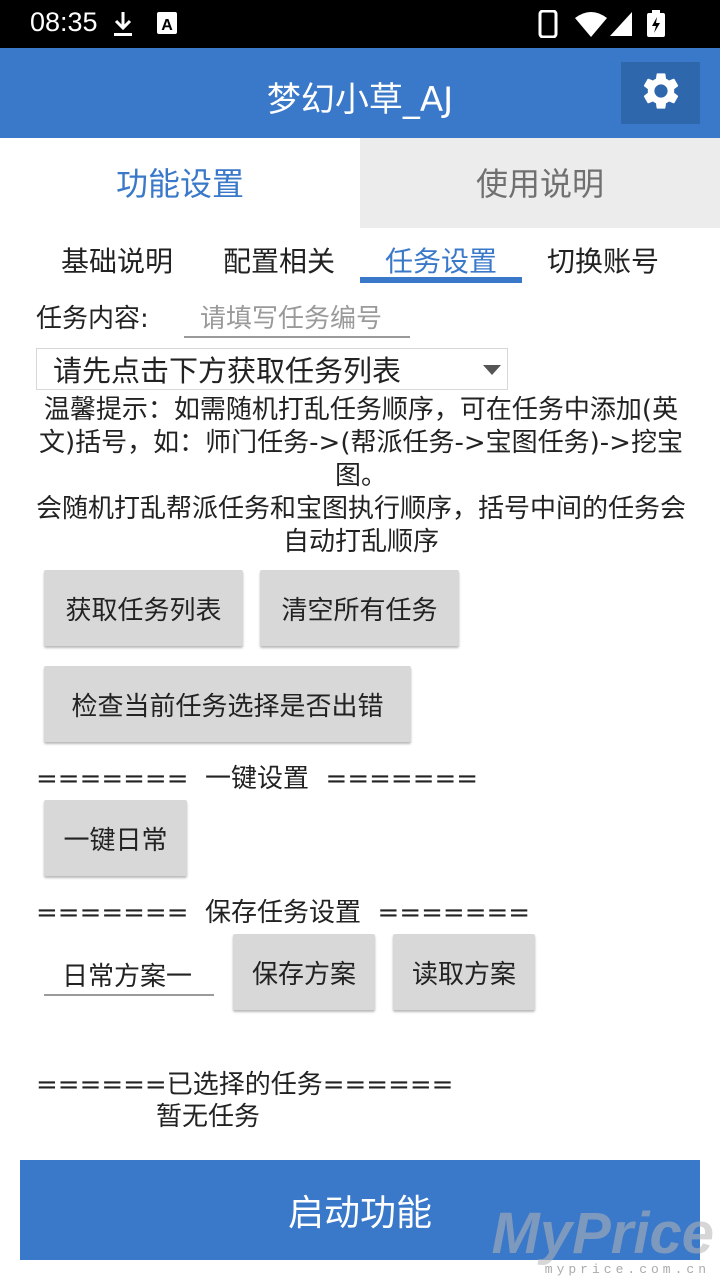 The image size is (720, 1280). I want to click on one-key-daily-button: 一键日常, so click(115, 838).